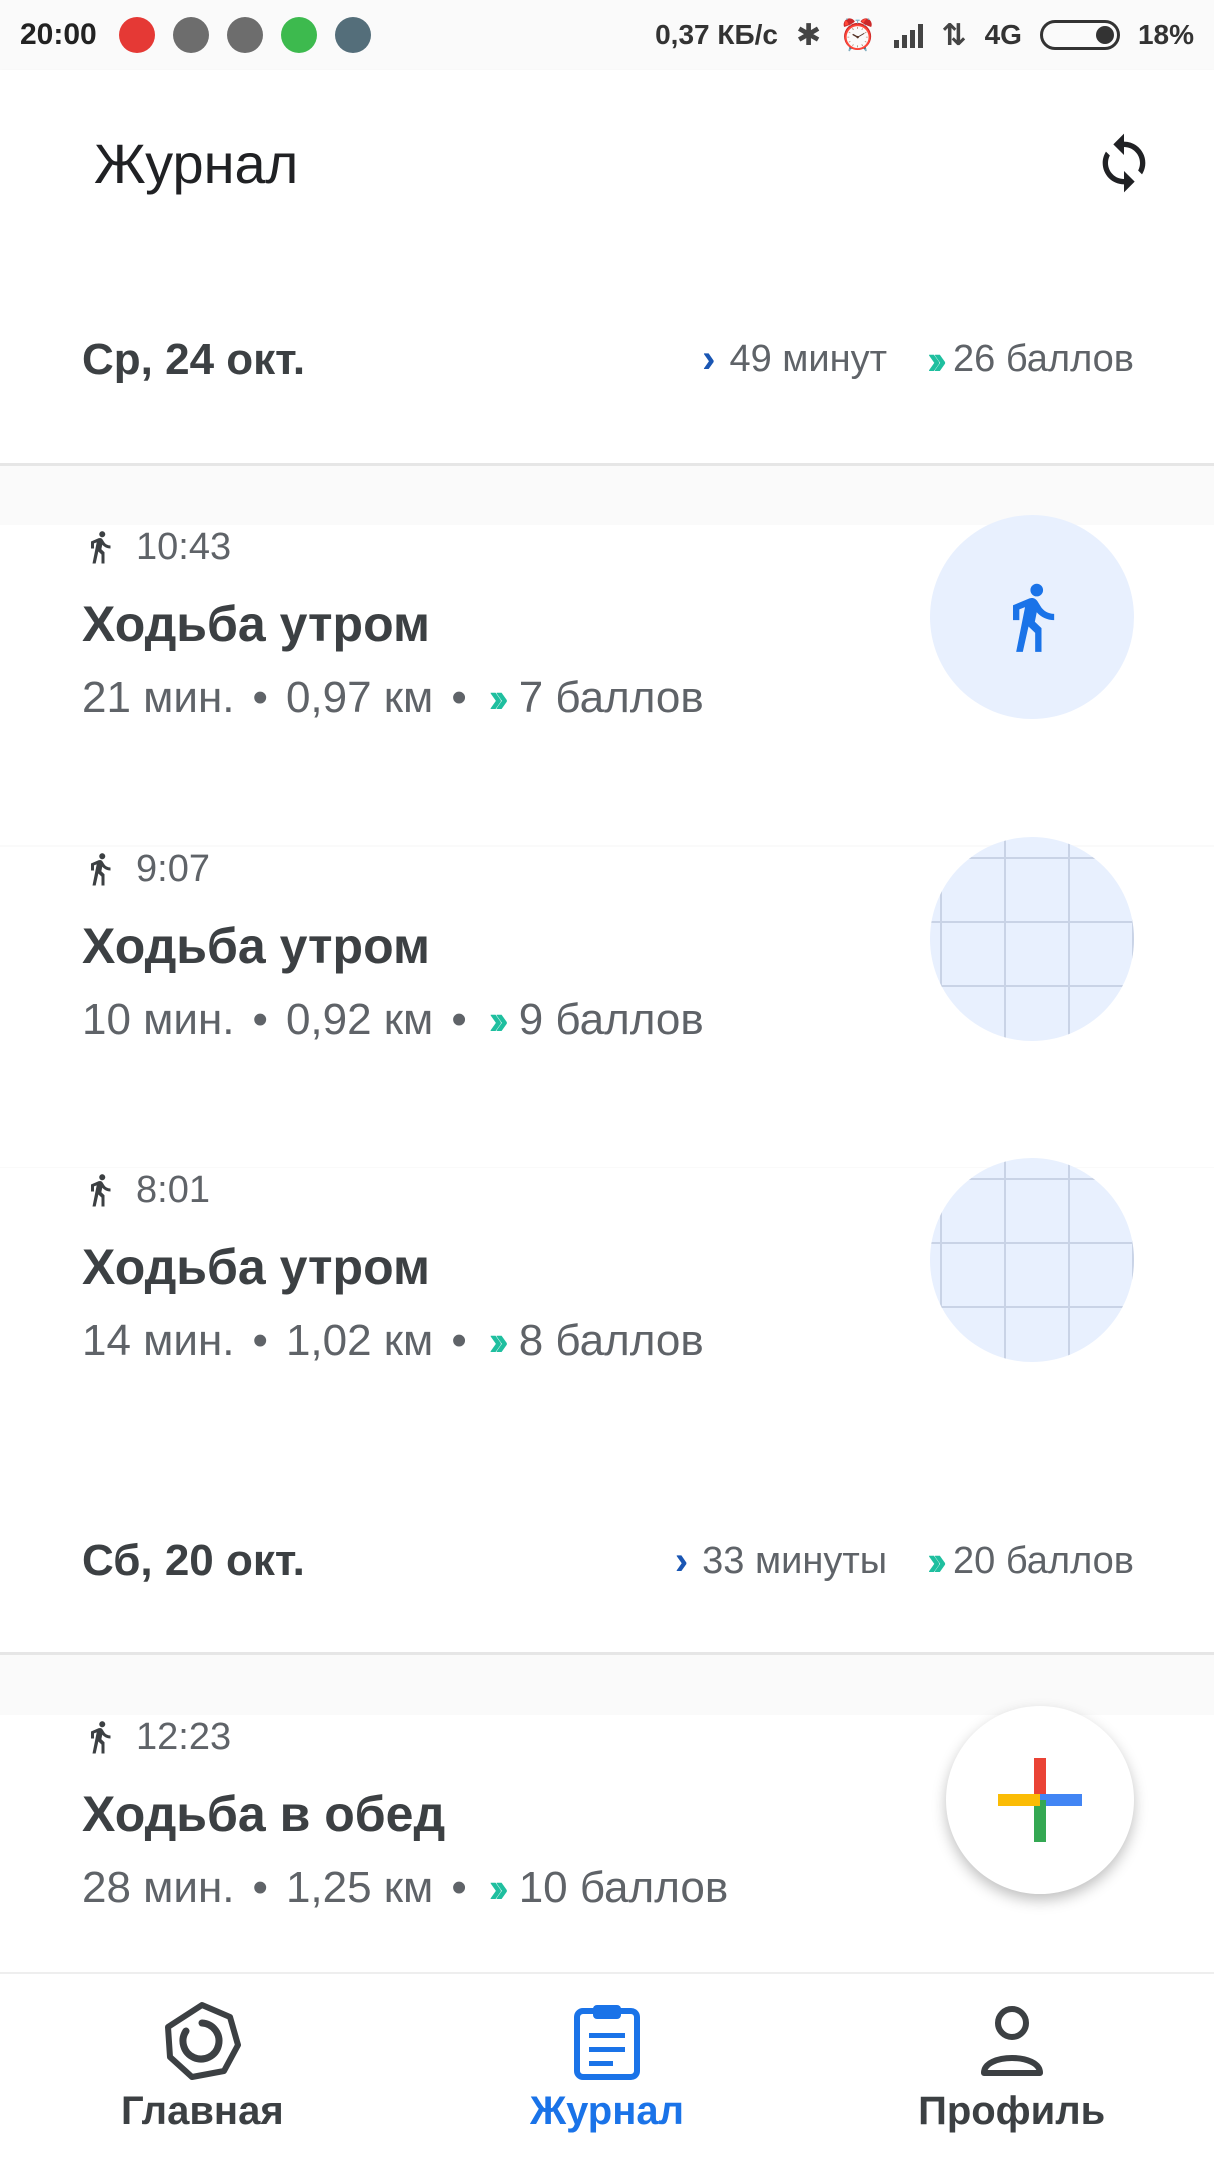 This screenshot has height=2160, width=1214. What do you see at coordinates (1012, 2110) in the screenshot?
I see `nav-label: Профиль` at bounding box center [1012, 2110].